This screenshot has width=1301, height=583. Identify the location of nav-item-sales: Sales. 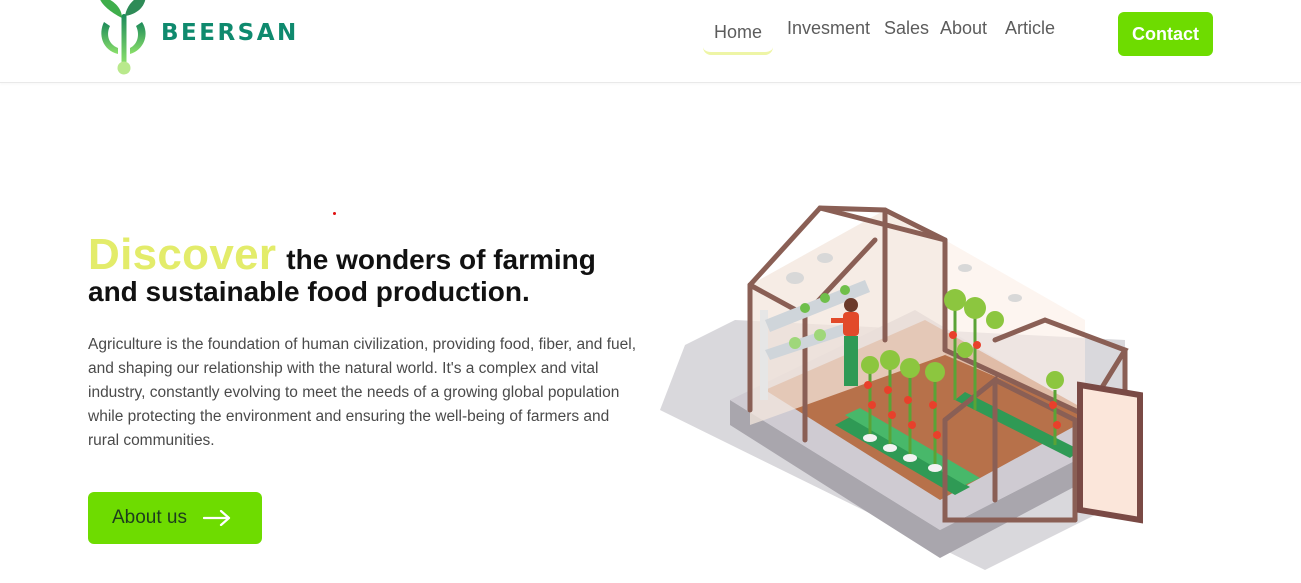
(906, 28).